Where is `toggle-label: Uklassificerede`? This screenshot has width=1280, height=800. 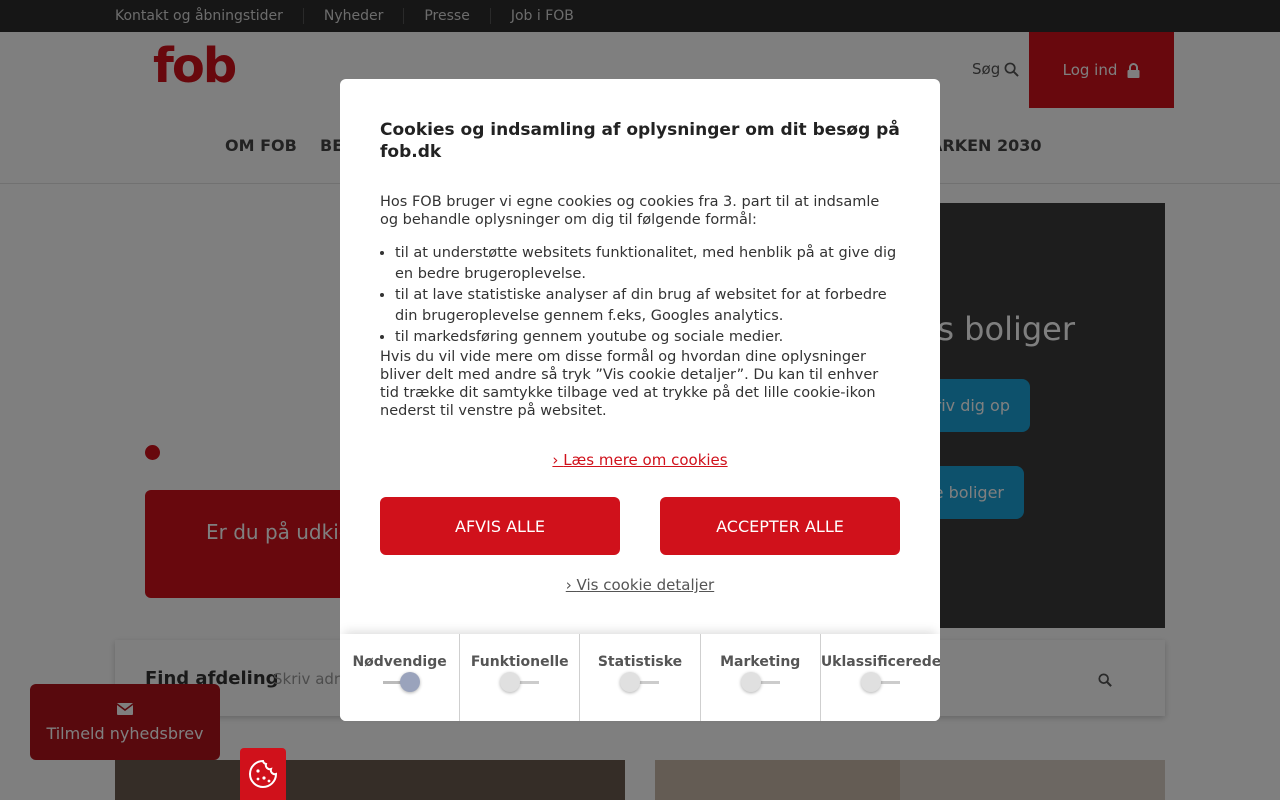
toggle-label: Uklassificerede is located at coordinates (880, 662).